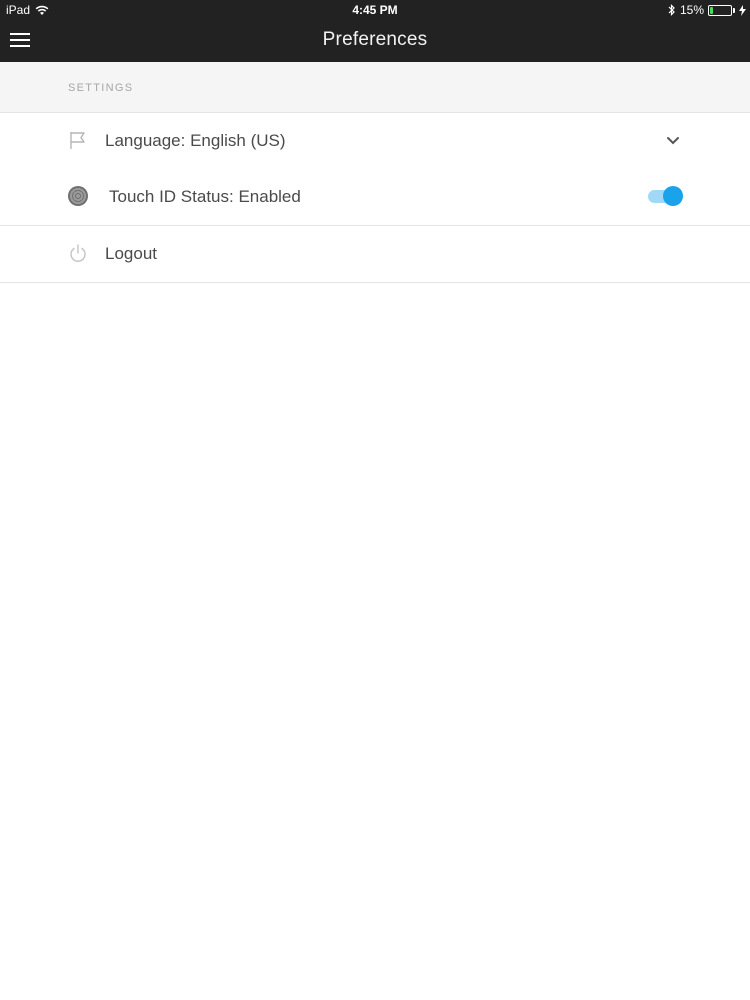 This screenshot has width=750, height=1000. Describe the element at coordinates (734, 10) in the screenshot. I see `battery-cap` at that location.